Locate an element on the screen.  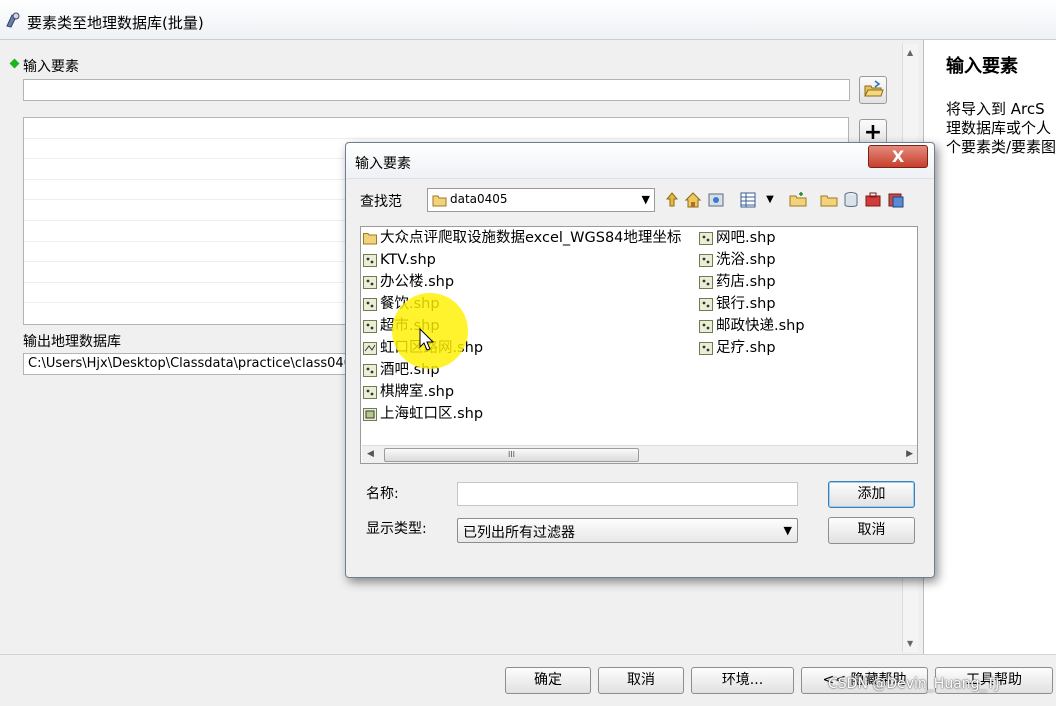
close-icon: X is located at coordinates (898, 156).